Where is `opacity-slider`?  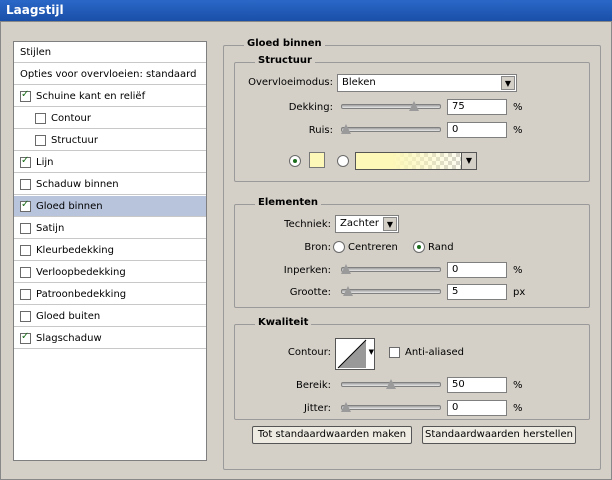
opacity-slider is located at coordinates (391, 107).